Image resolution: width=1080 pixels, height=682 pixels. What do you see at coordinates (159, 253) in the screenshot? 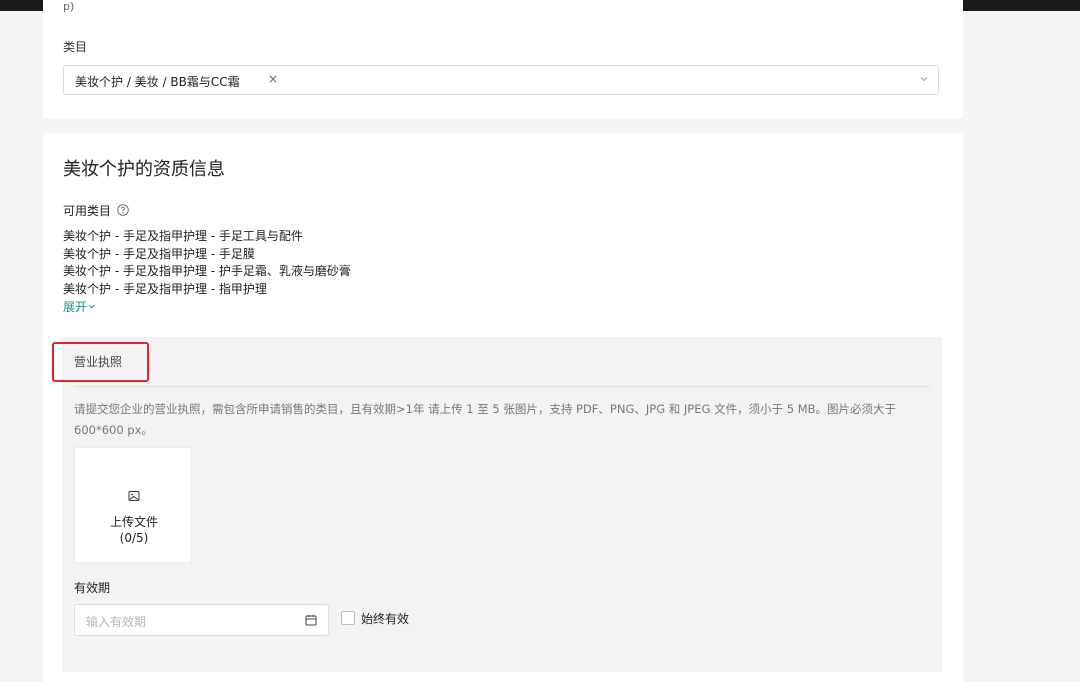
I see `list-item: 美妆个护 - 手足及指甲护理 - 手足膜` at bounding box center [159, 253].